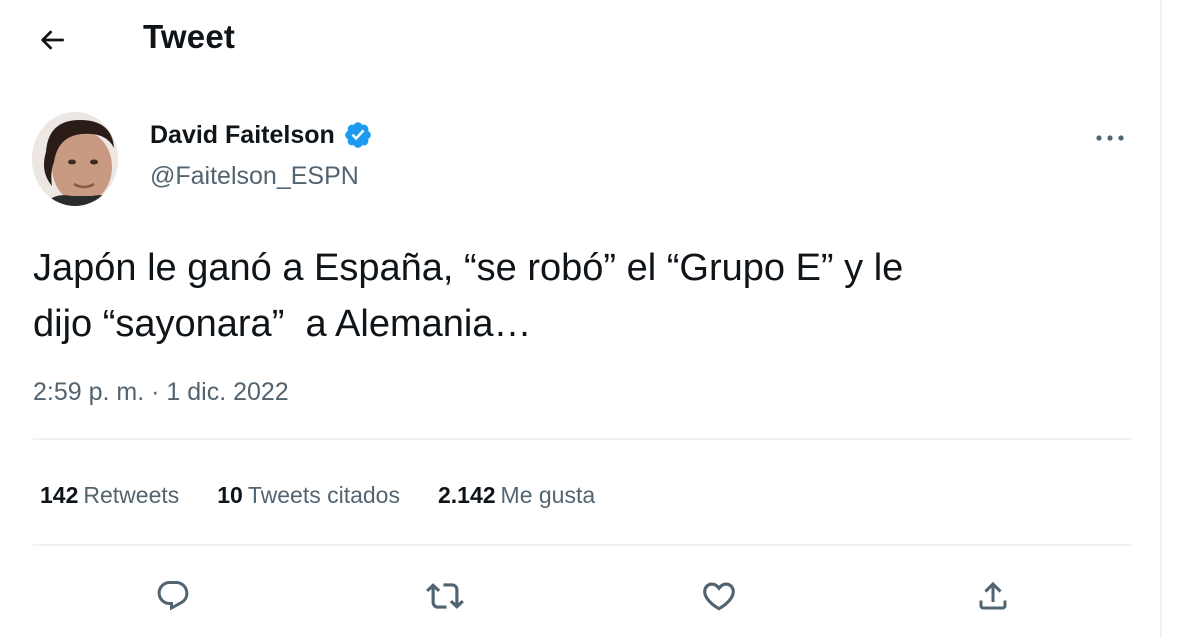 This screenshot has width=1200, height=638. What do you see at coordinates (242, 135) in the screenshot?
I see `author-name: David Faitelson` at bounding box center [242, 135].